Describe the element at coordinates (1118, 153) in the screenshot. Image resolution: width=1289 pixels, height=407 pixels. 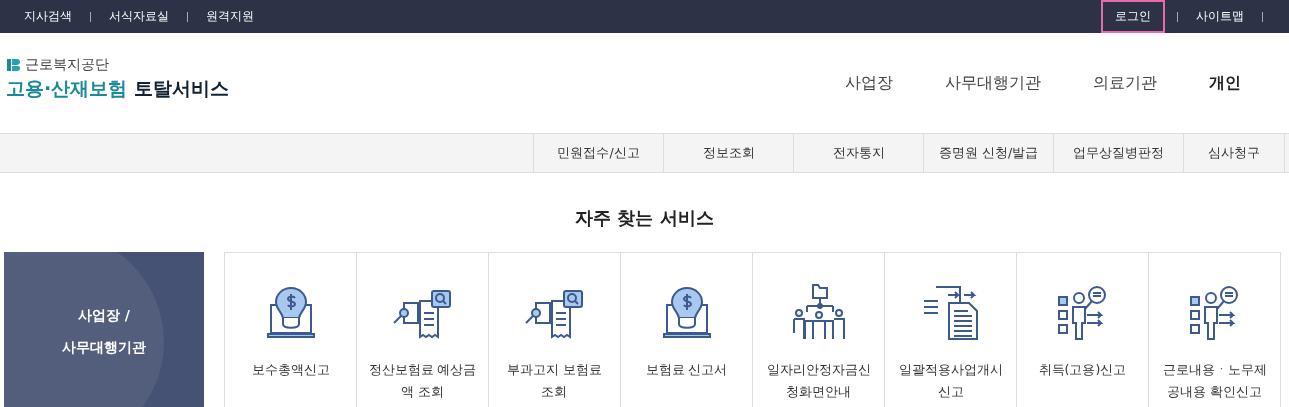
I see `sub-nav-item: 업무상질병판정` at that location.